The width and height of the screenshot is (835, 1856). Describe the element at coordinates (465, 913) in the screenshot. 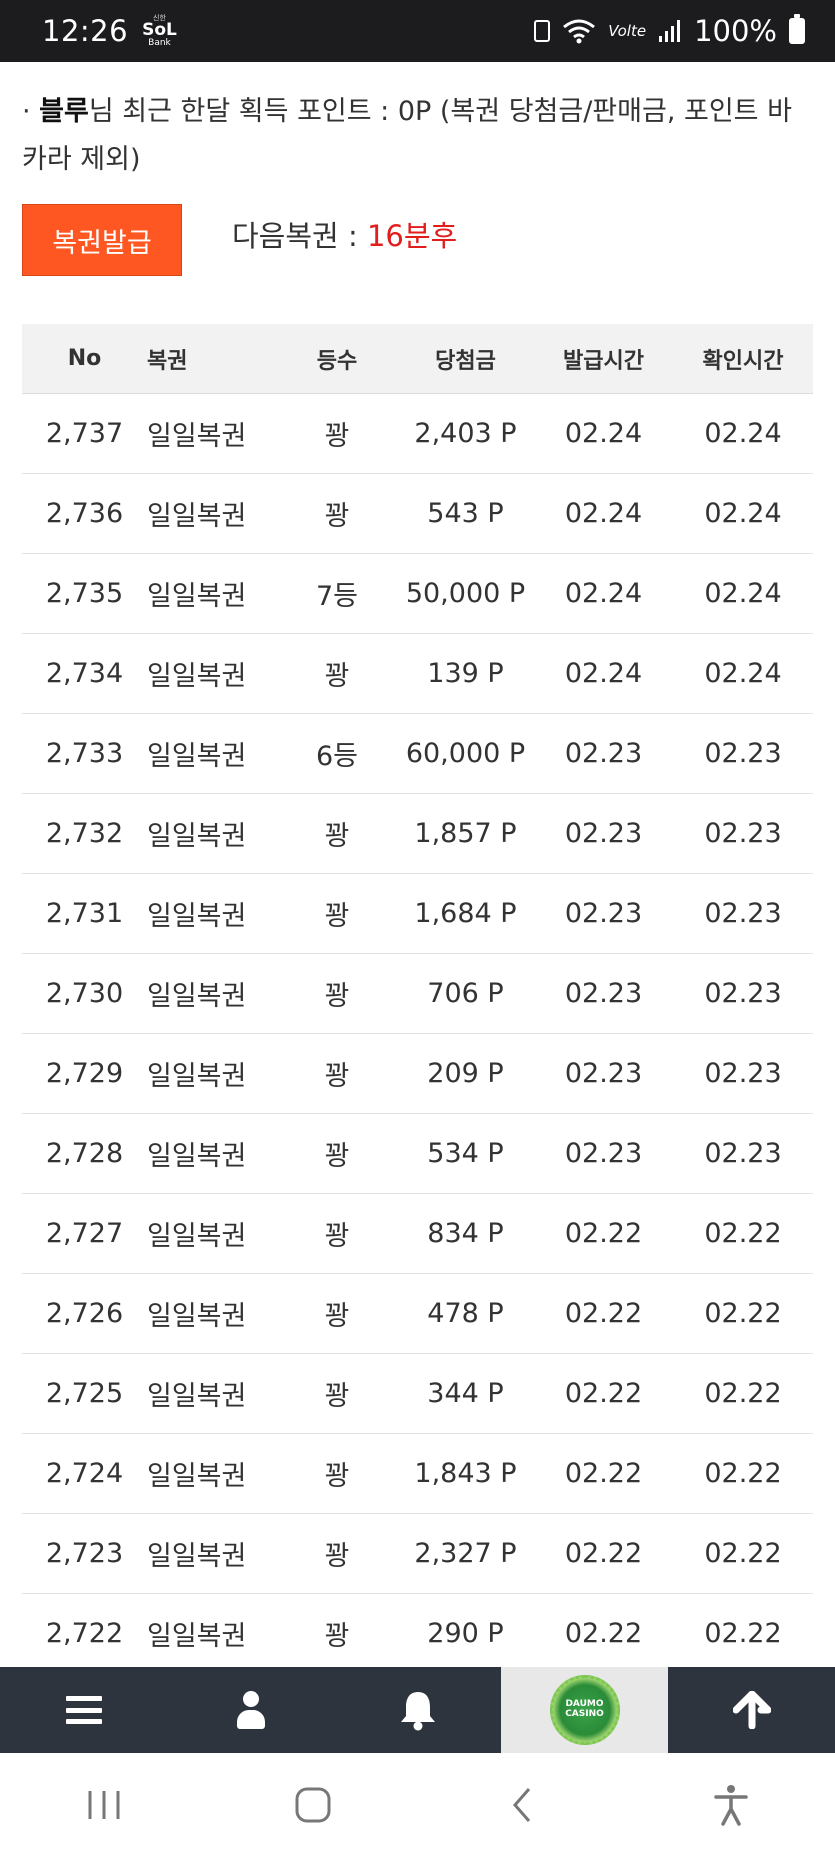

I see `cell-prize: 1,684 P` at that location.